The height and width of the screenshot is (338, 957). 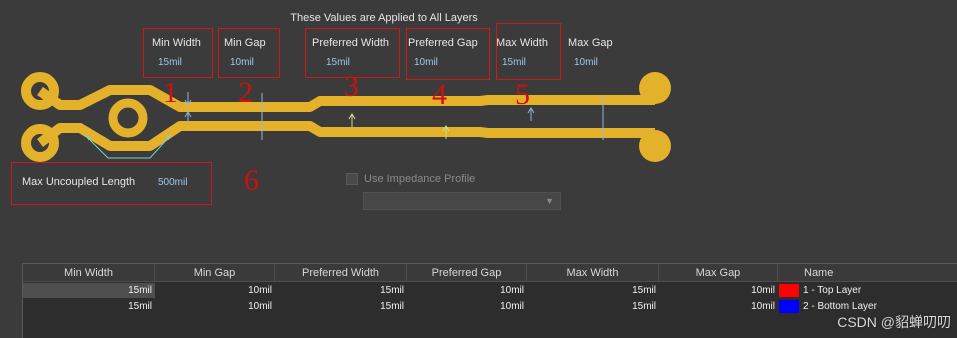 What do you see at coordinates (467, 273) in the screenshot?
I see `column-header-preferred-gap: Preferred Gap` at bounding box center [467, 273].